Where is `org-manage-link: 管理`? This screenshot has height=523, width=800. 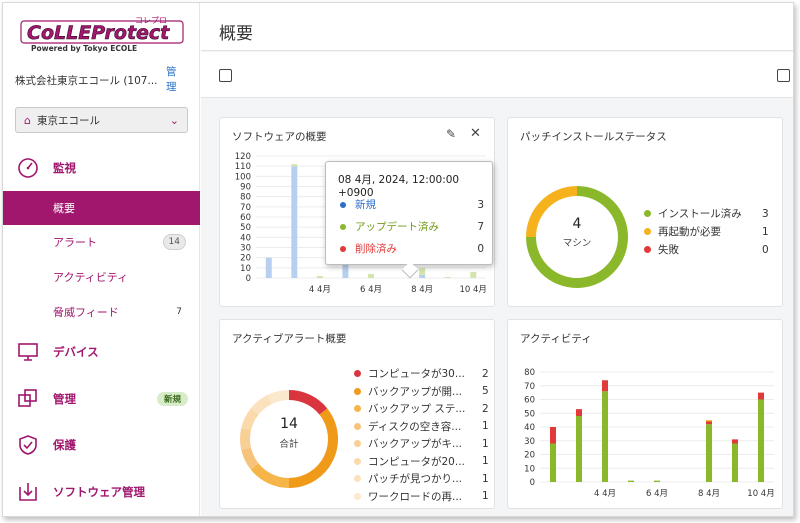
org-manage-link: 管理 is located at coordinates (176, 80).